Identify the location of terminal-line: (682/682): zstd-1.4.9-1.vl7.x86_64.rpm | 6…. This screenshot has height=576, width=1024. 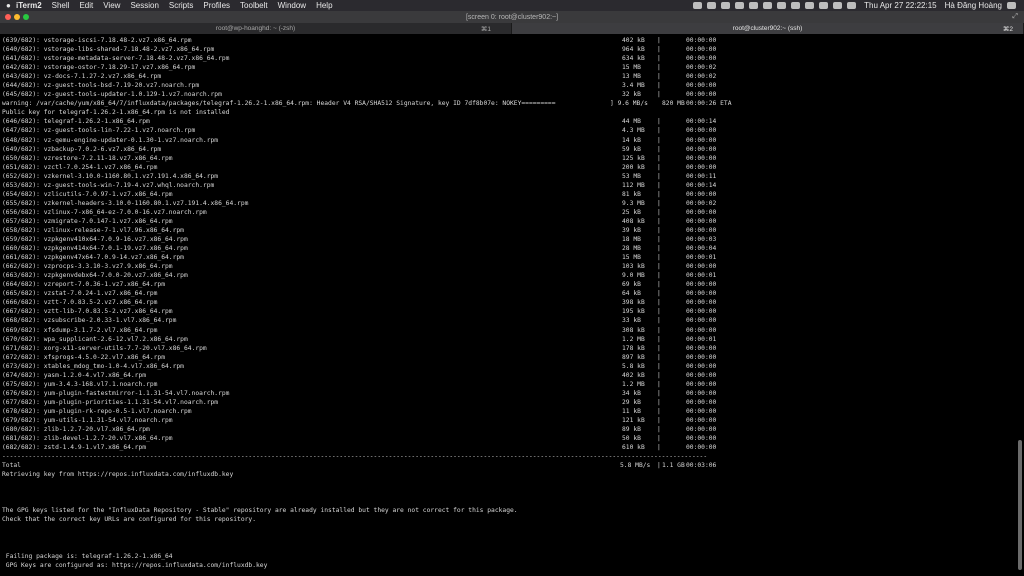
(507, 447).